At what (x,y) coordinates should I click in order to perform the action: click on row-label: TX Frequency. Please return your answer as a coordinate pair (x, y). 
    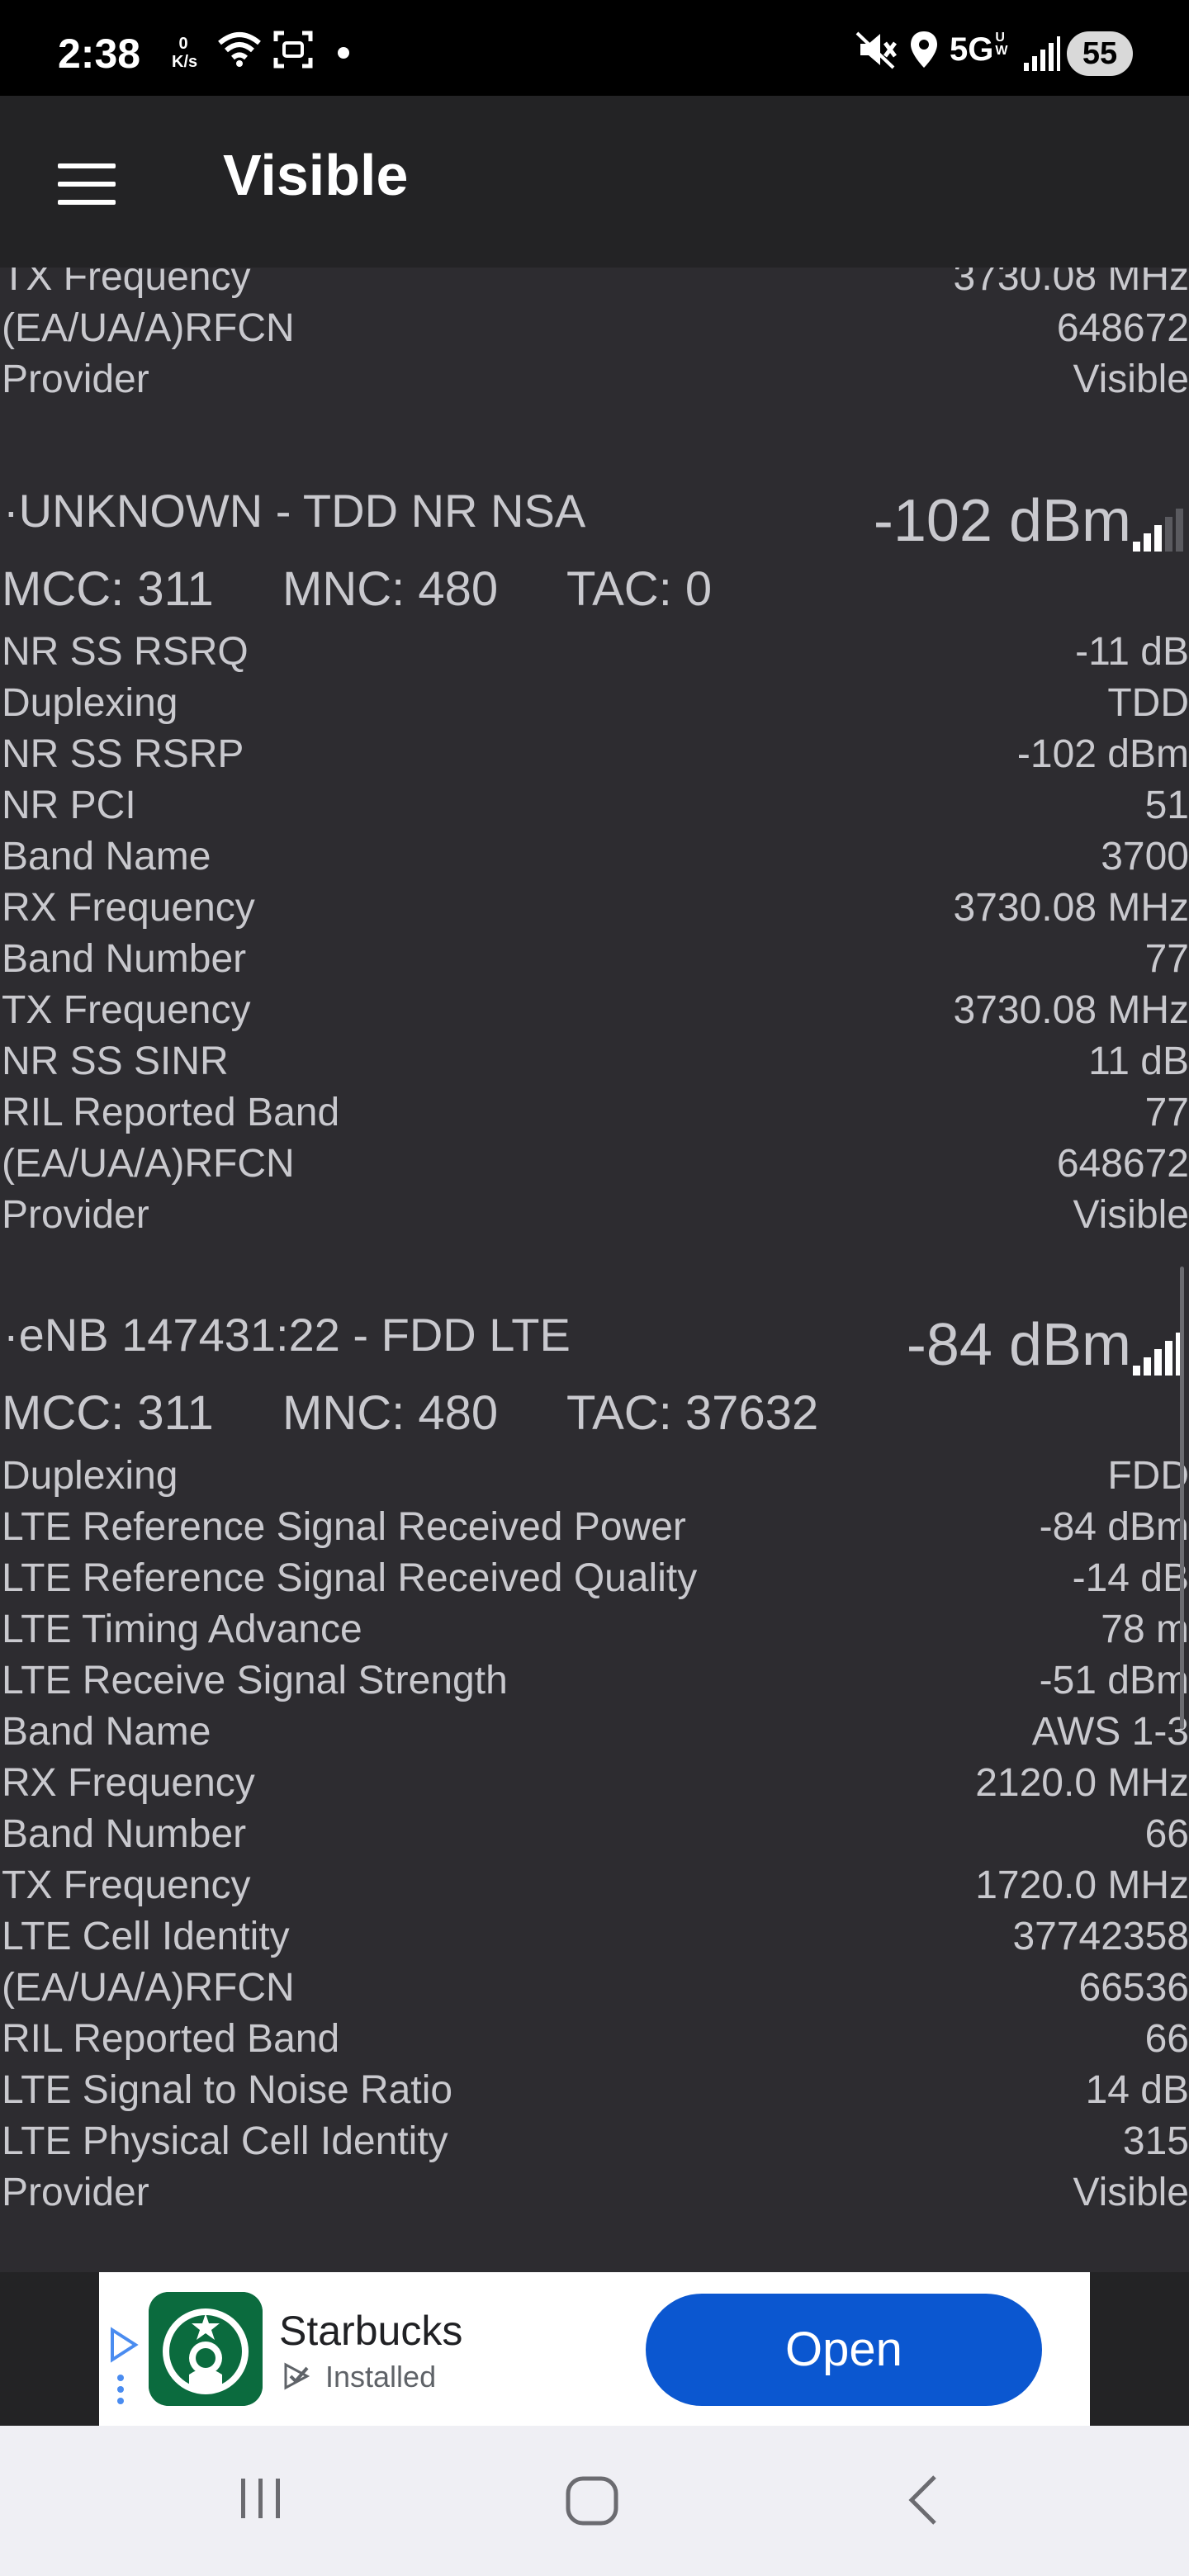
    Looking at the image, I should click on (126, 283).